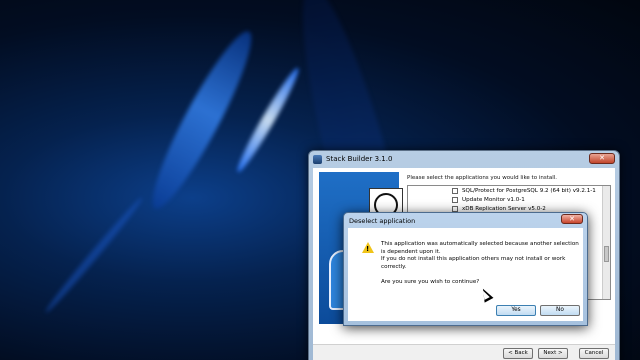 This screenshot has height=360, width=640. I want to click on window-titlebar: Stack Builder 3.1.0 ✕, so click(464, 159).